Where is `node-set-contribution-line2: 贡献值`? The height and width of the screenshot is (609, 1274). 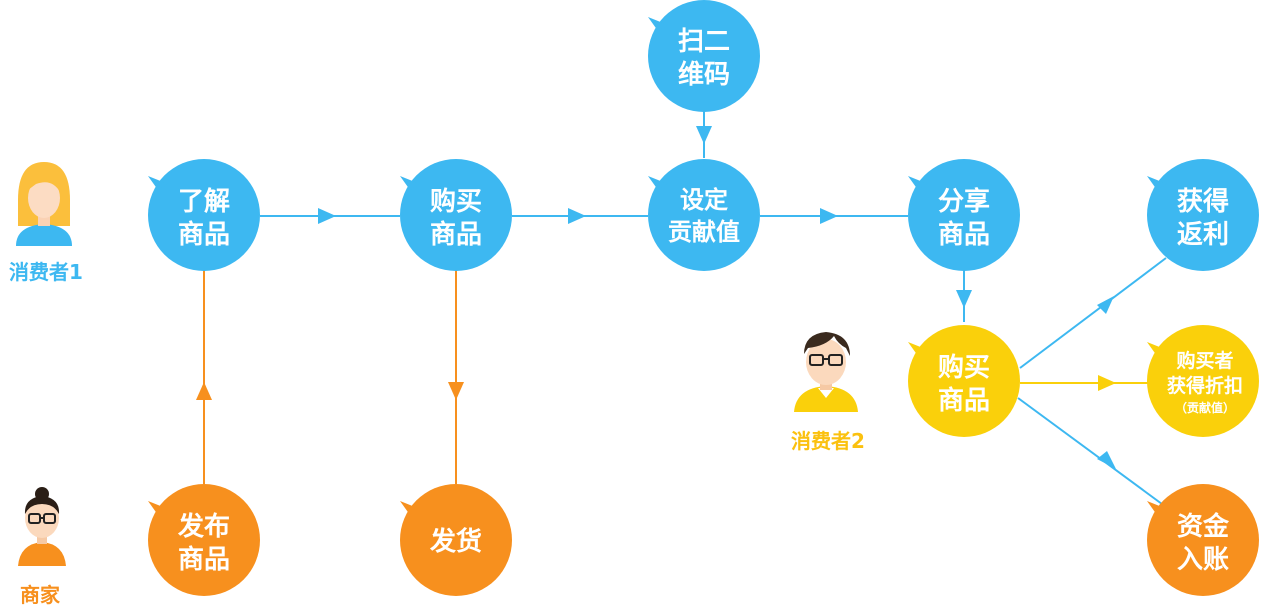
node-set-contribution-line2: 贡献值 is located at coordinates (704, 232).